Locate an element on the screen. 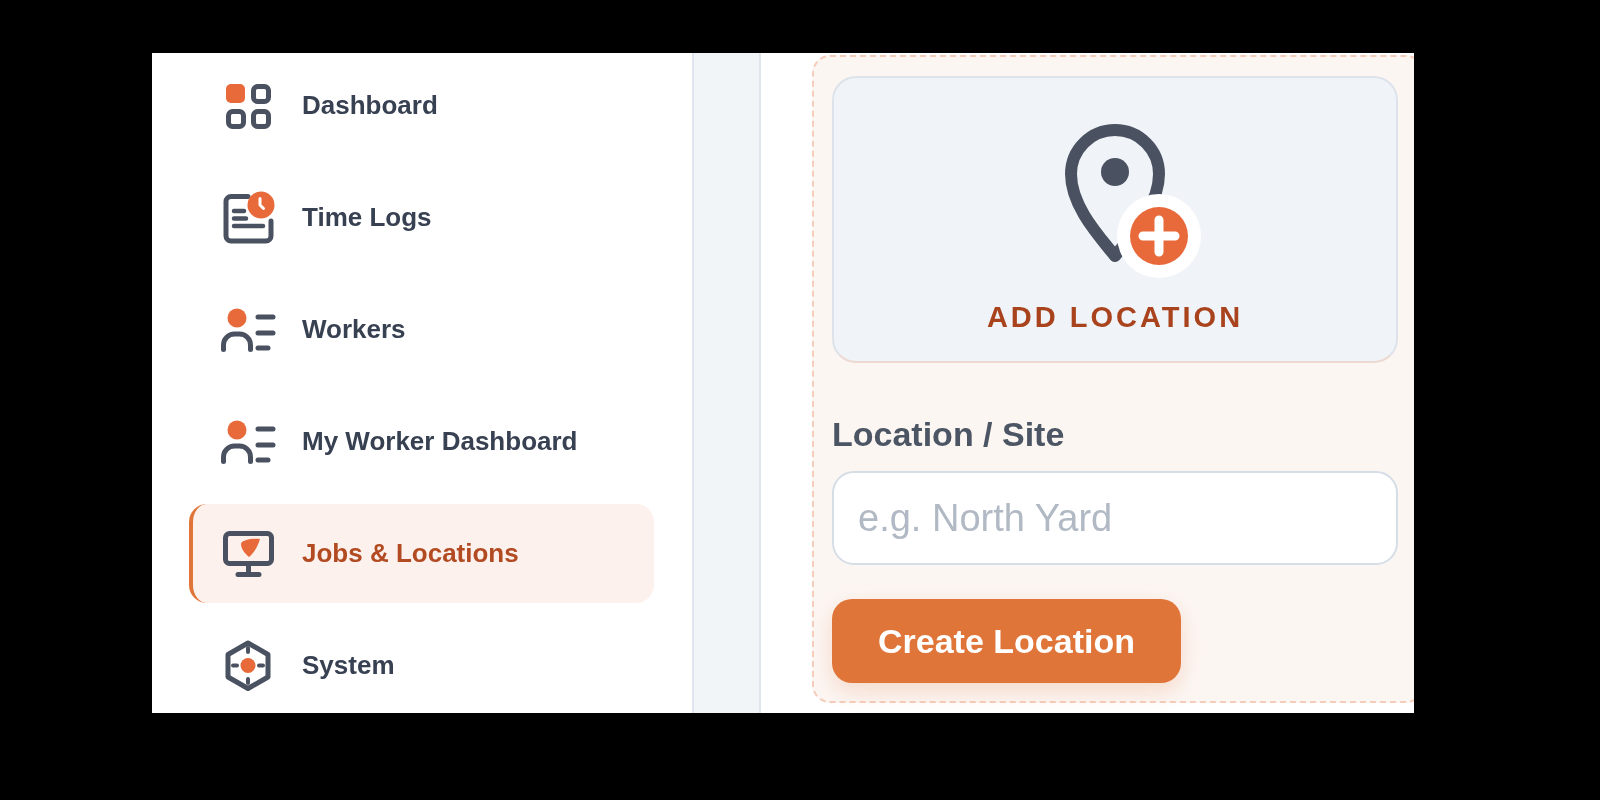  hexagon-icon is located at coordinates (248, 665).